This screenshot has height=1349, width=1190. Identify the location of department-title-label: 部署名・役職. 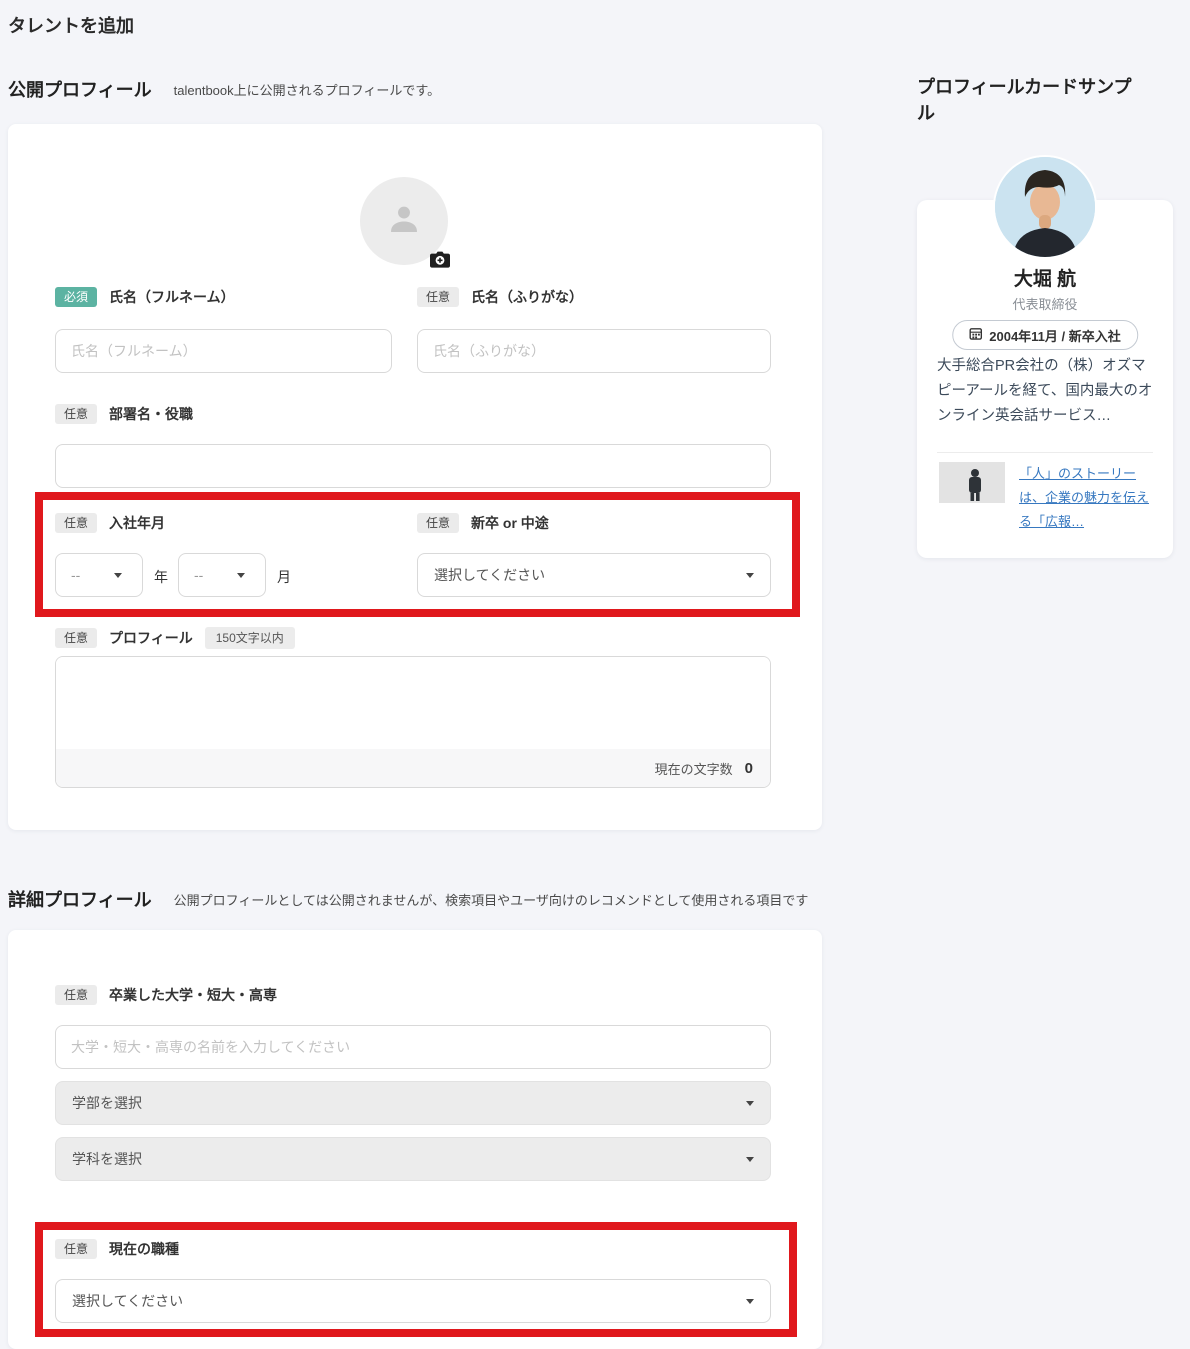
(151, 414).